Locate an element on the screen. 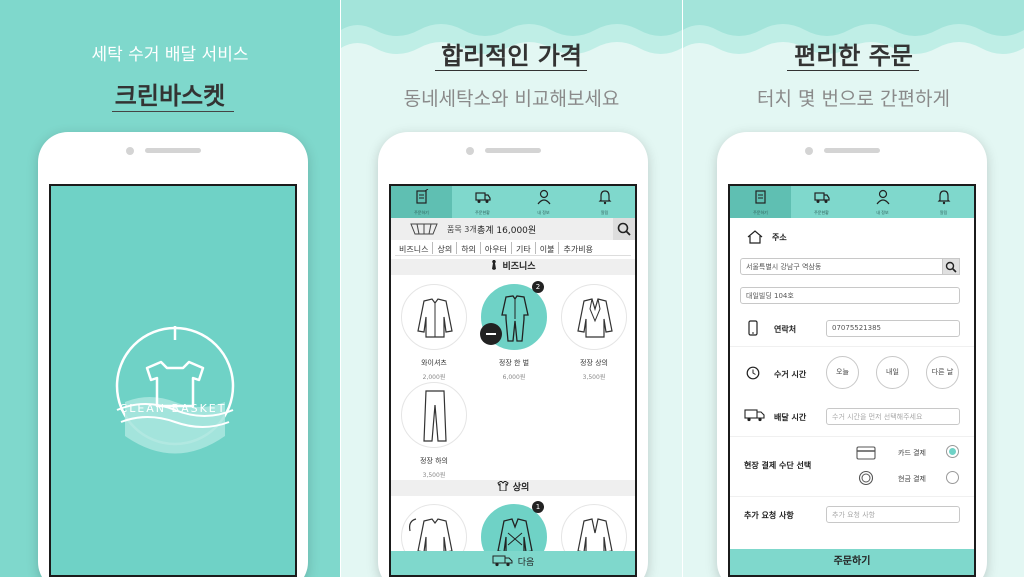  address-input: 서울특별시 강남구 역삼동 is located at coordinates (850, 266).